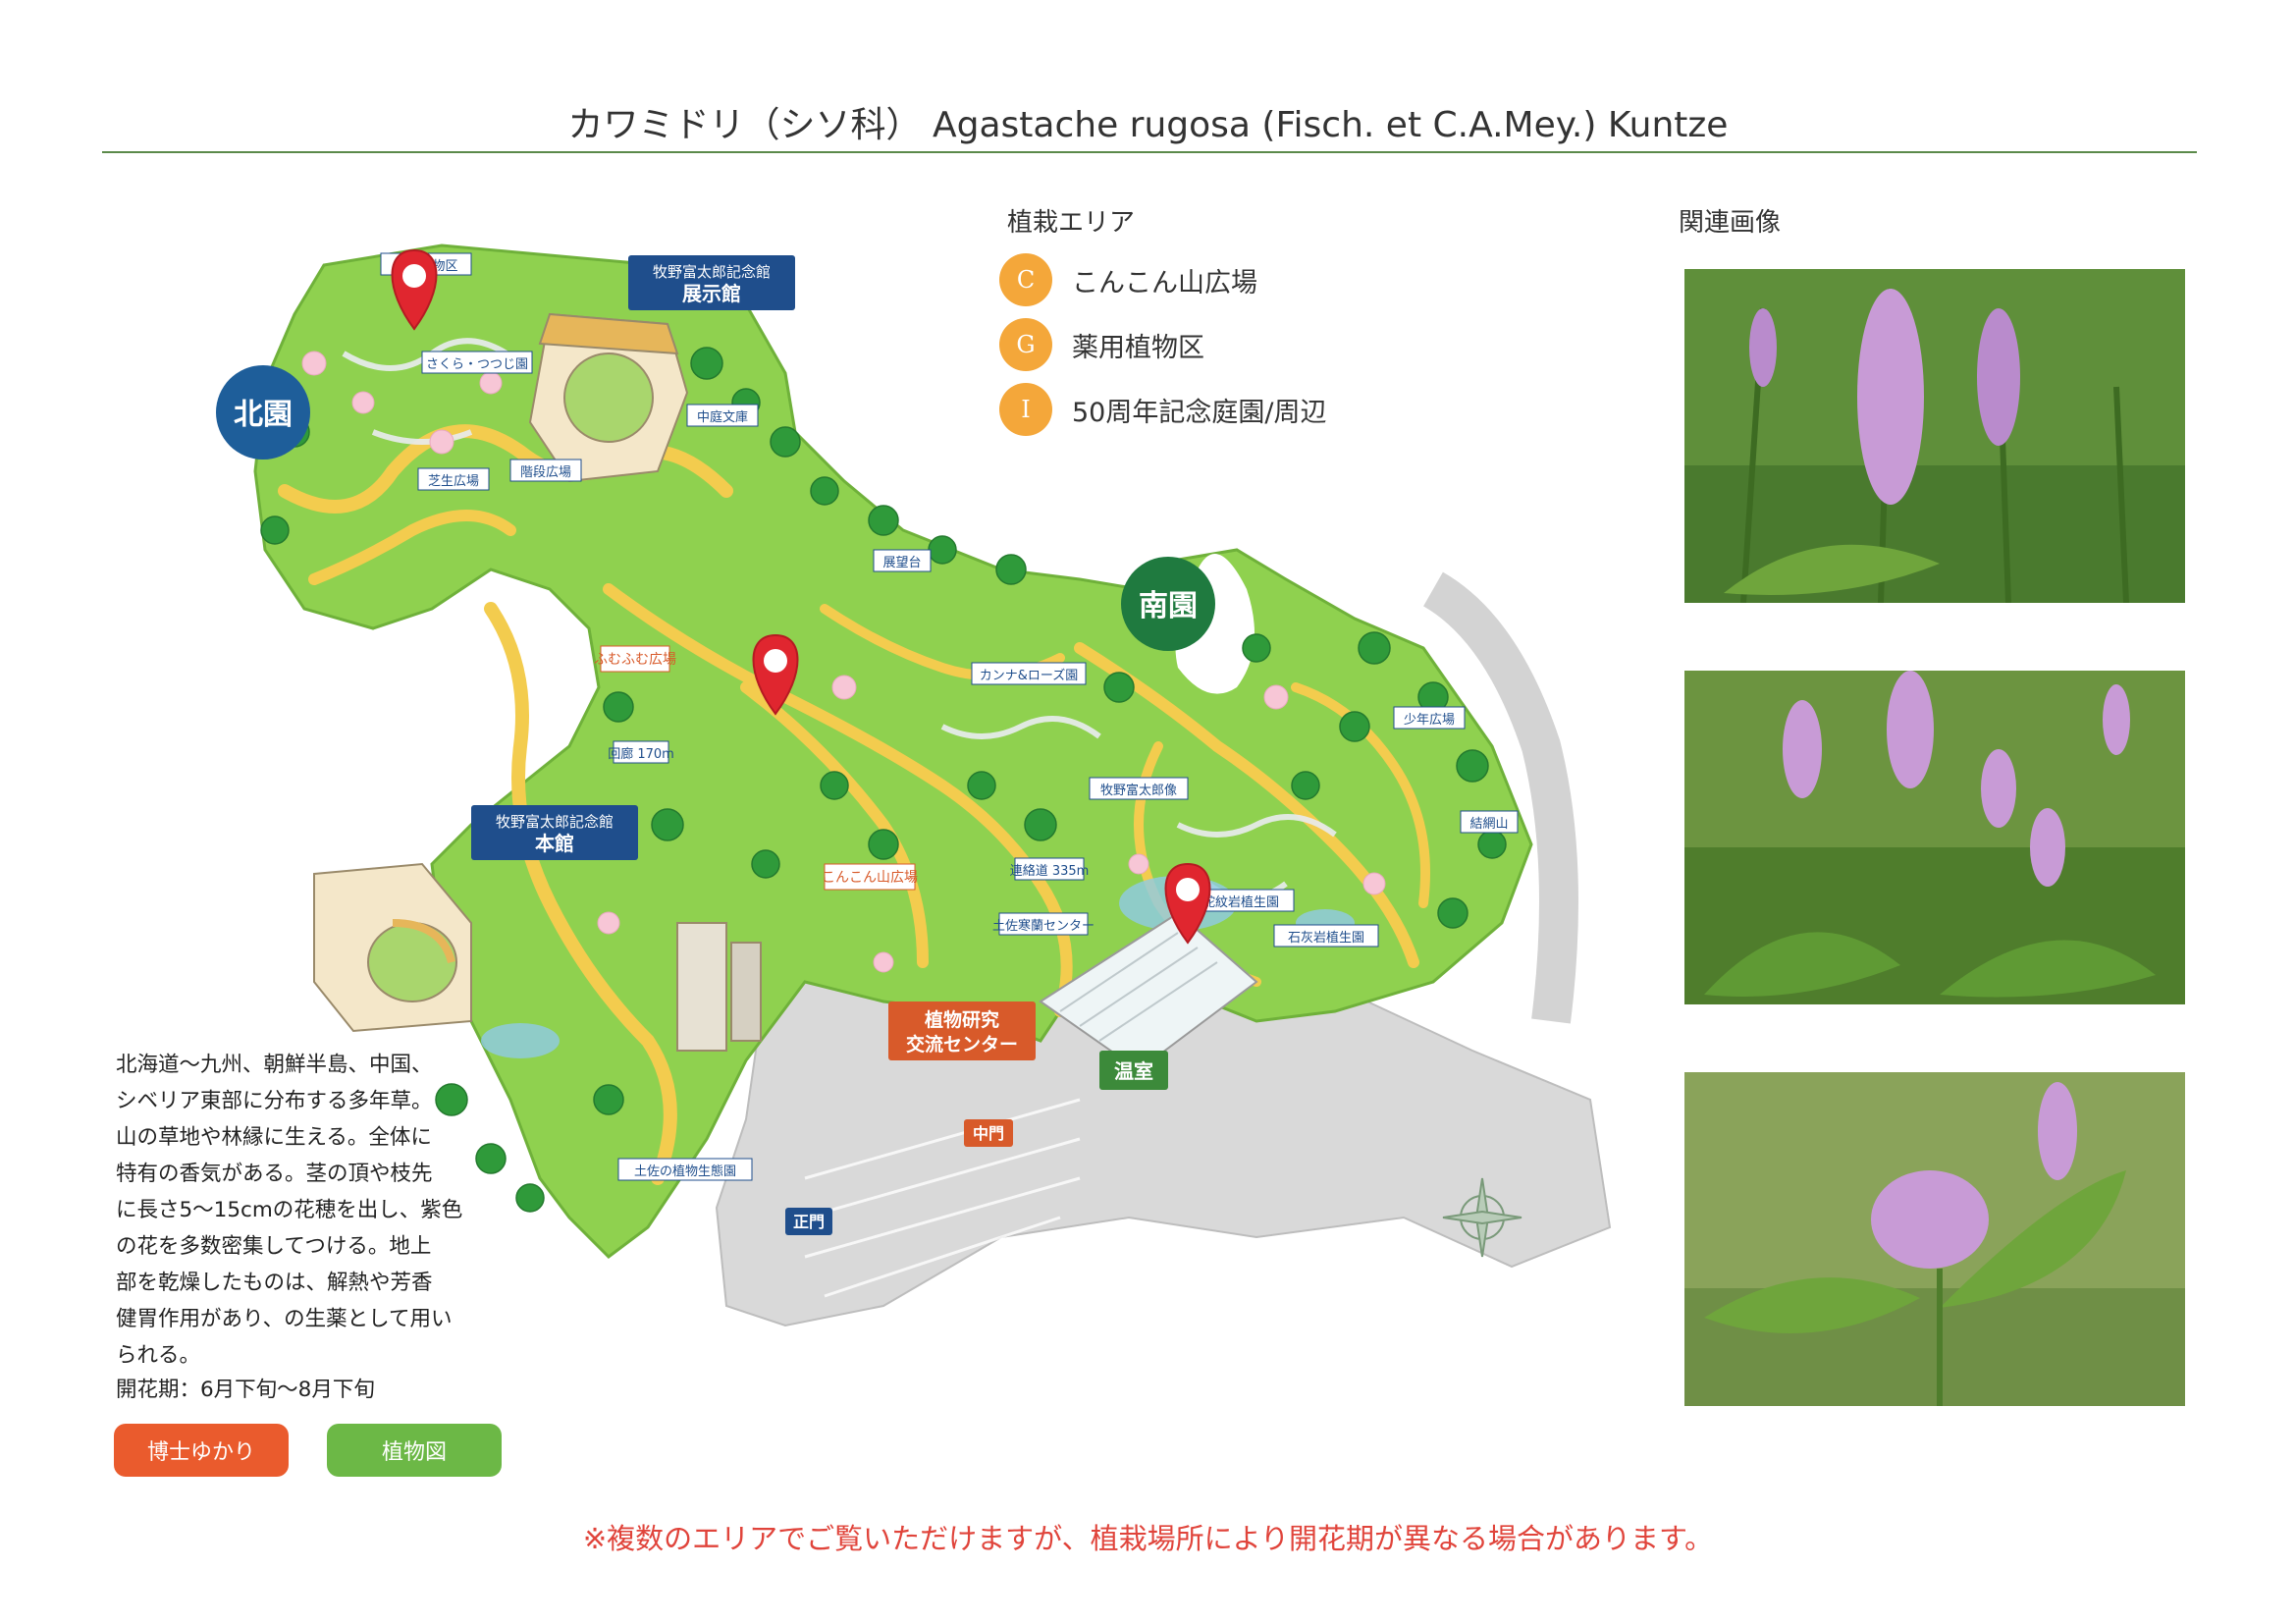  I want to click on svg-text: 温室, so click(1133, 1071).